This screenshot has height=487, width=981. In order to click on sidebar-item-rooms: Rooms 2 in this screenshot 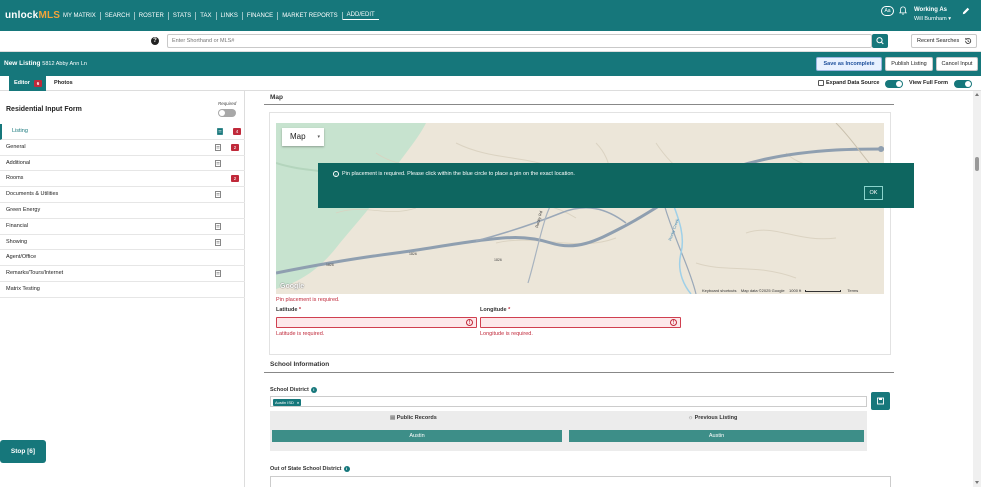, I will do `click(122, 179)`.